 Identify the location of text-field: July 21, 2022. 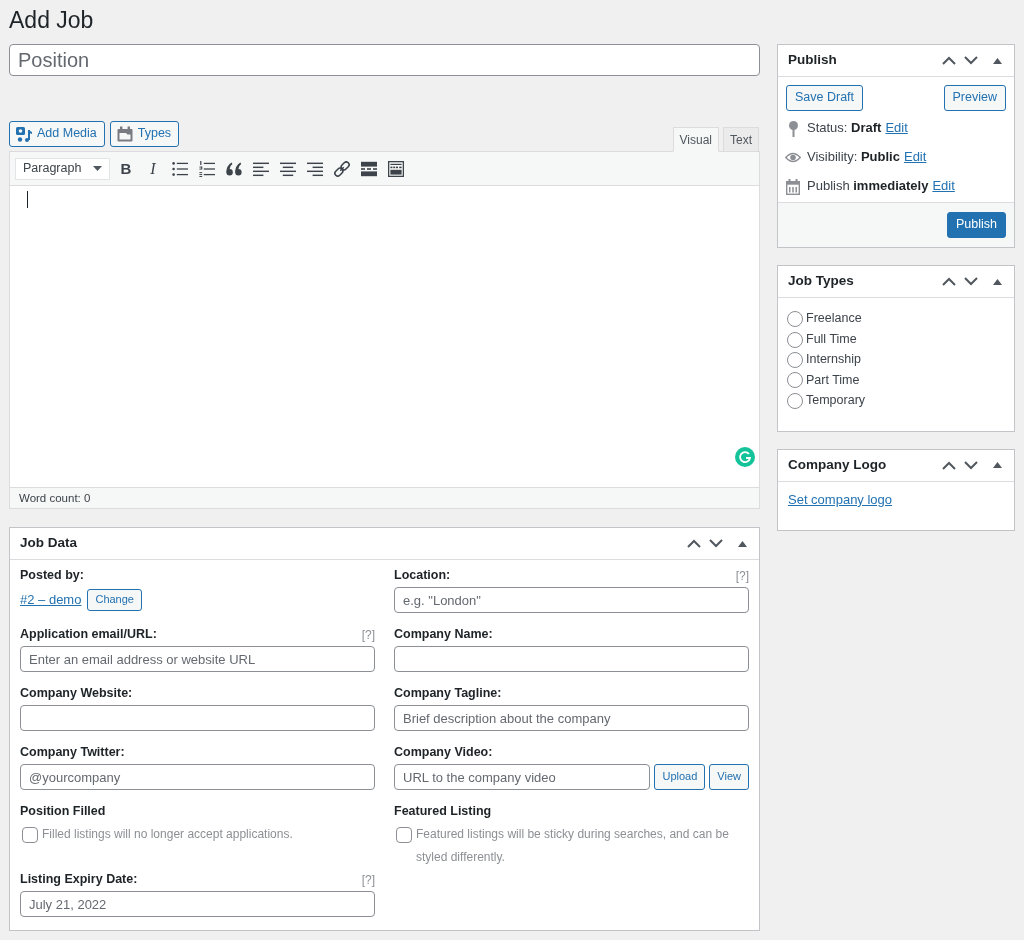
(197, 904).